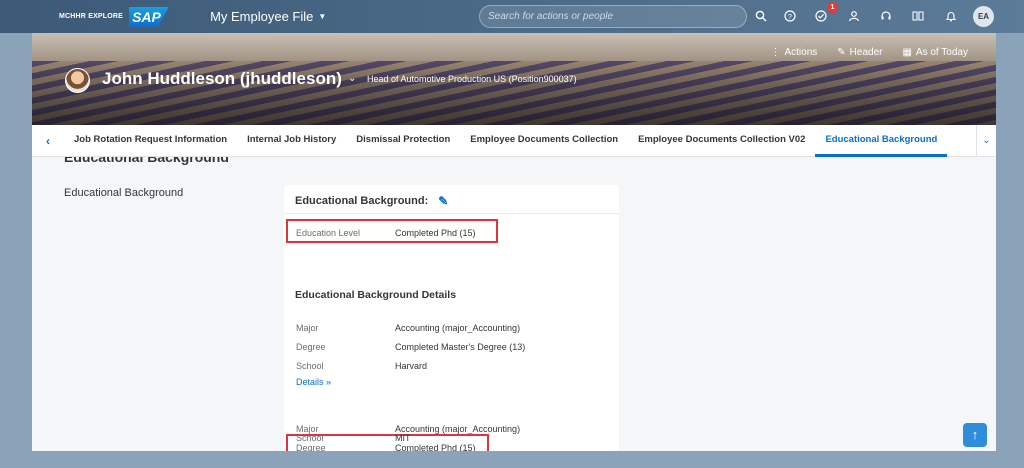  What do you see at coordinates (222, 79) in the screenshot?
I see `person-name: John Huddleson (jhuddleson)` at bounding box center [222, 79].